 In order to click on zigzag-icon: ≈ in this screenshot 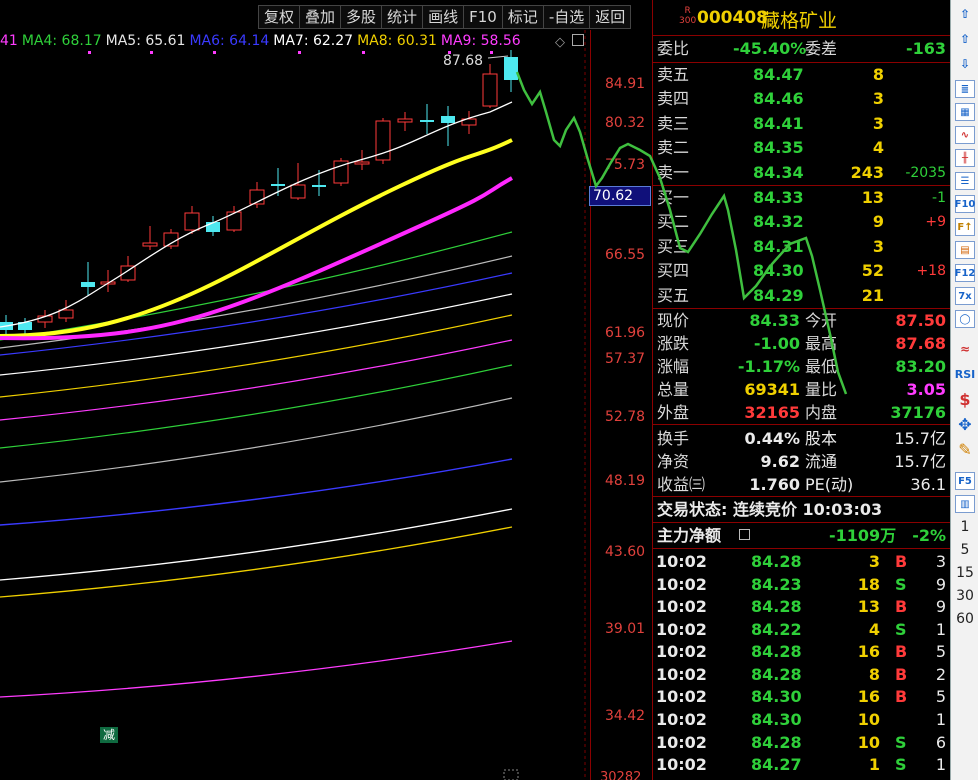, I will do `click(965, 349)`.